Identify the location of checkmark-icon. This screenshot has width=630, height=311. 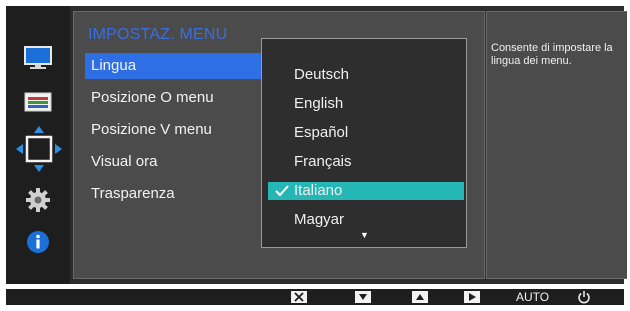
(282, 191).